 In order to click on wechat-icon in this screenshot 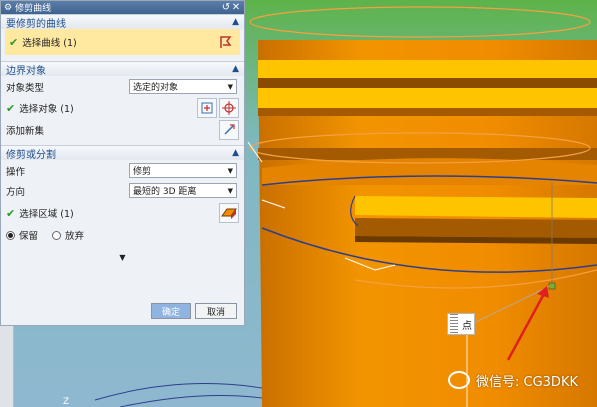, I will do `click(459, 380)`.